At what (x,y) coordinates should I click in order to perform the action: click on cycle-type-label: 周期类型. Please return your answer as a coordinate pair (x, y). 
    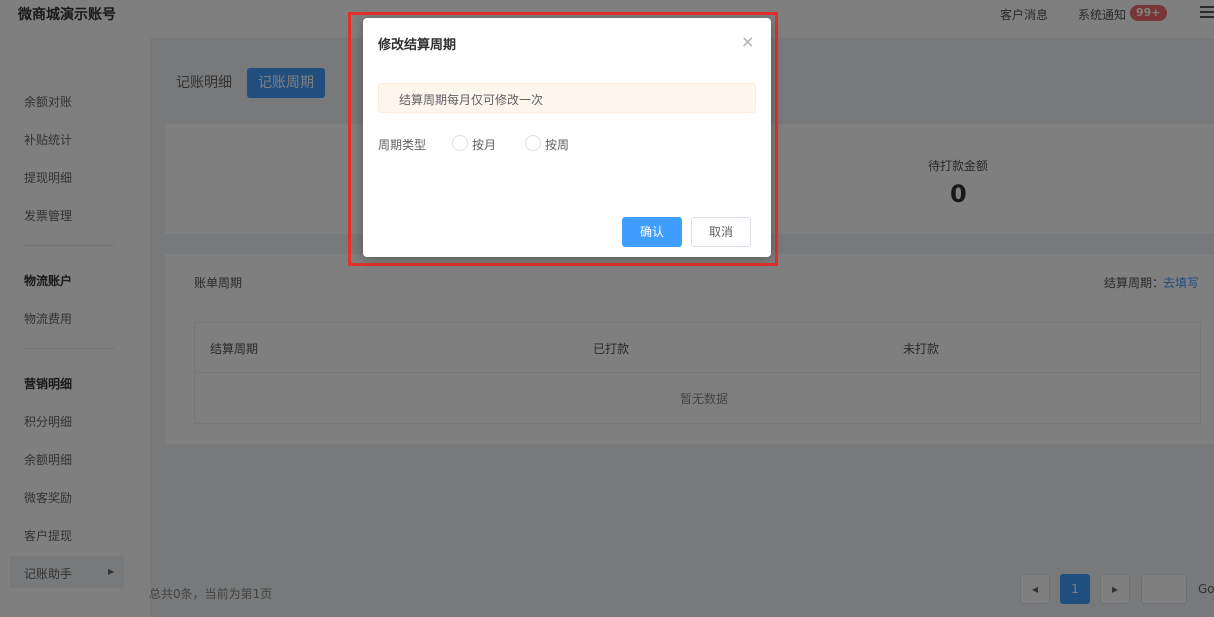
    Looking at the image, I should click on (402, 145).